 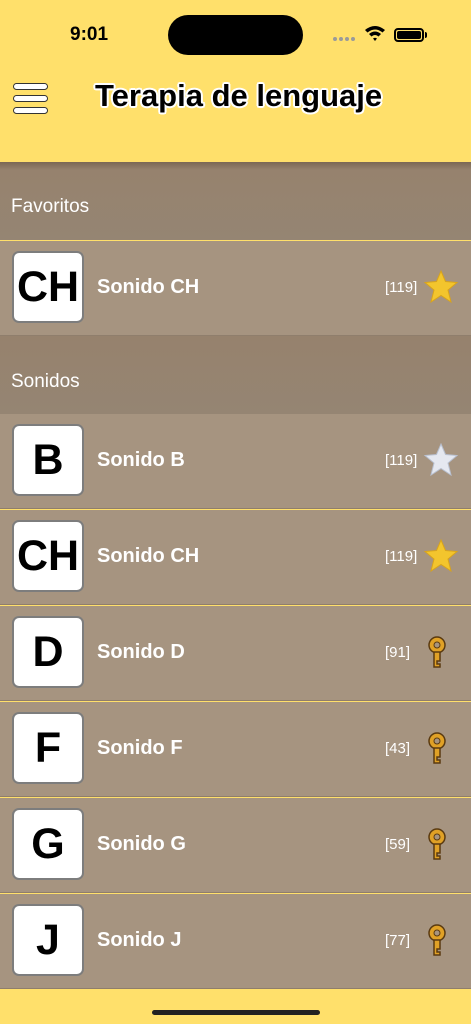 What do you see at coordinates (235, 845) in the screenshot?
I see `list-item-sound-g: G Sonido G [59]` at bounding box center [235, 845].